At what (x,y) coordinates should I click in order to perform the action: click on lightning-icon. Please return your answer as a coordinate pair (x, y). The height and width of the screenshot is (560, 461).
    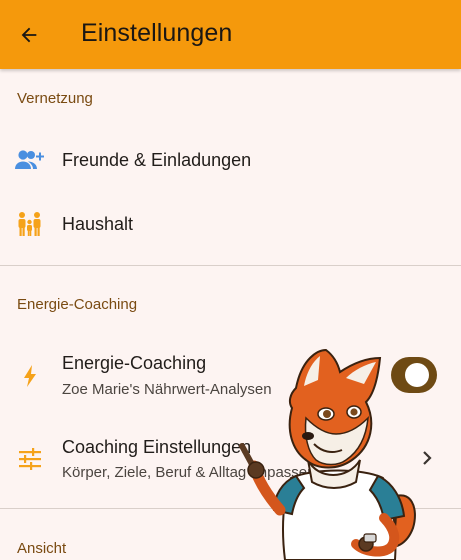
    Looking at the image, I should click on (30, 376).